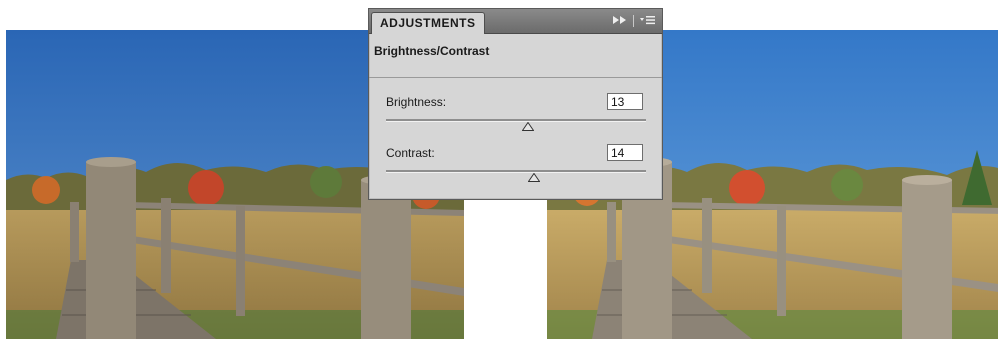 The image size is (998, 339). What do you see at coordinates (620, 21) in the screenshot?
I see `double-arrow-icon` at bounding box center [620, 21].